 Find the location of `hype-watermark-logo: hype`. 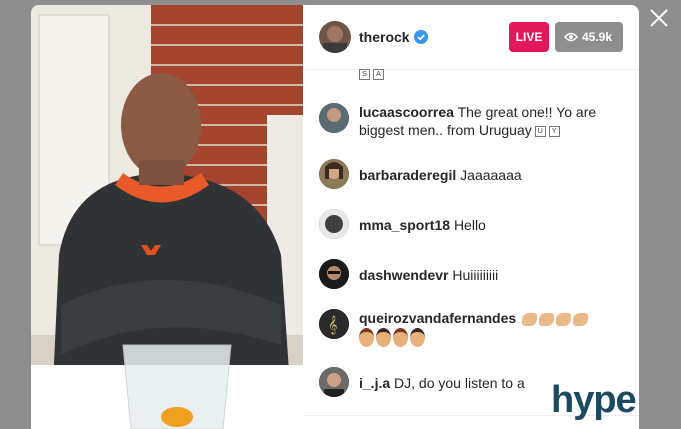

hype-watermark-logo: hype is located at coordinates (594, 400).